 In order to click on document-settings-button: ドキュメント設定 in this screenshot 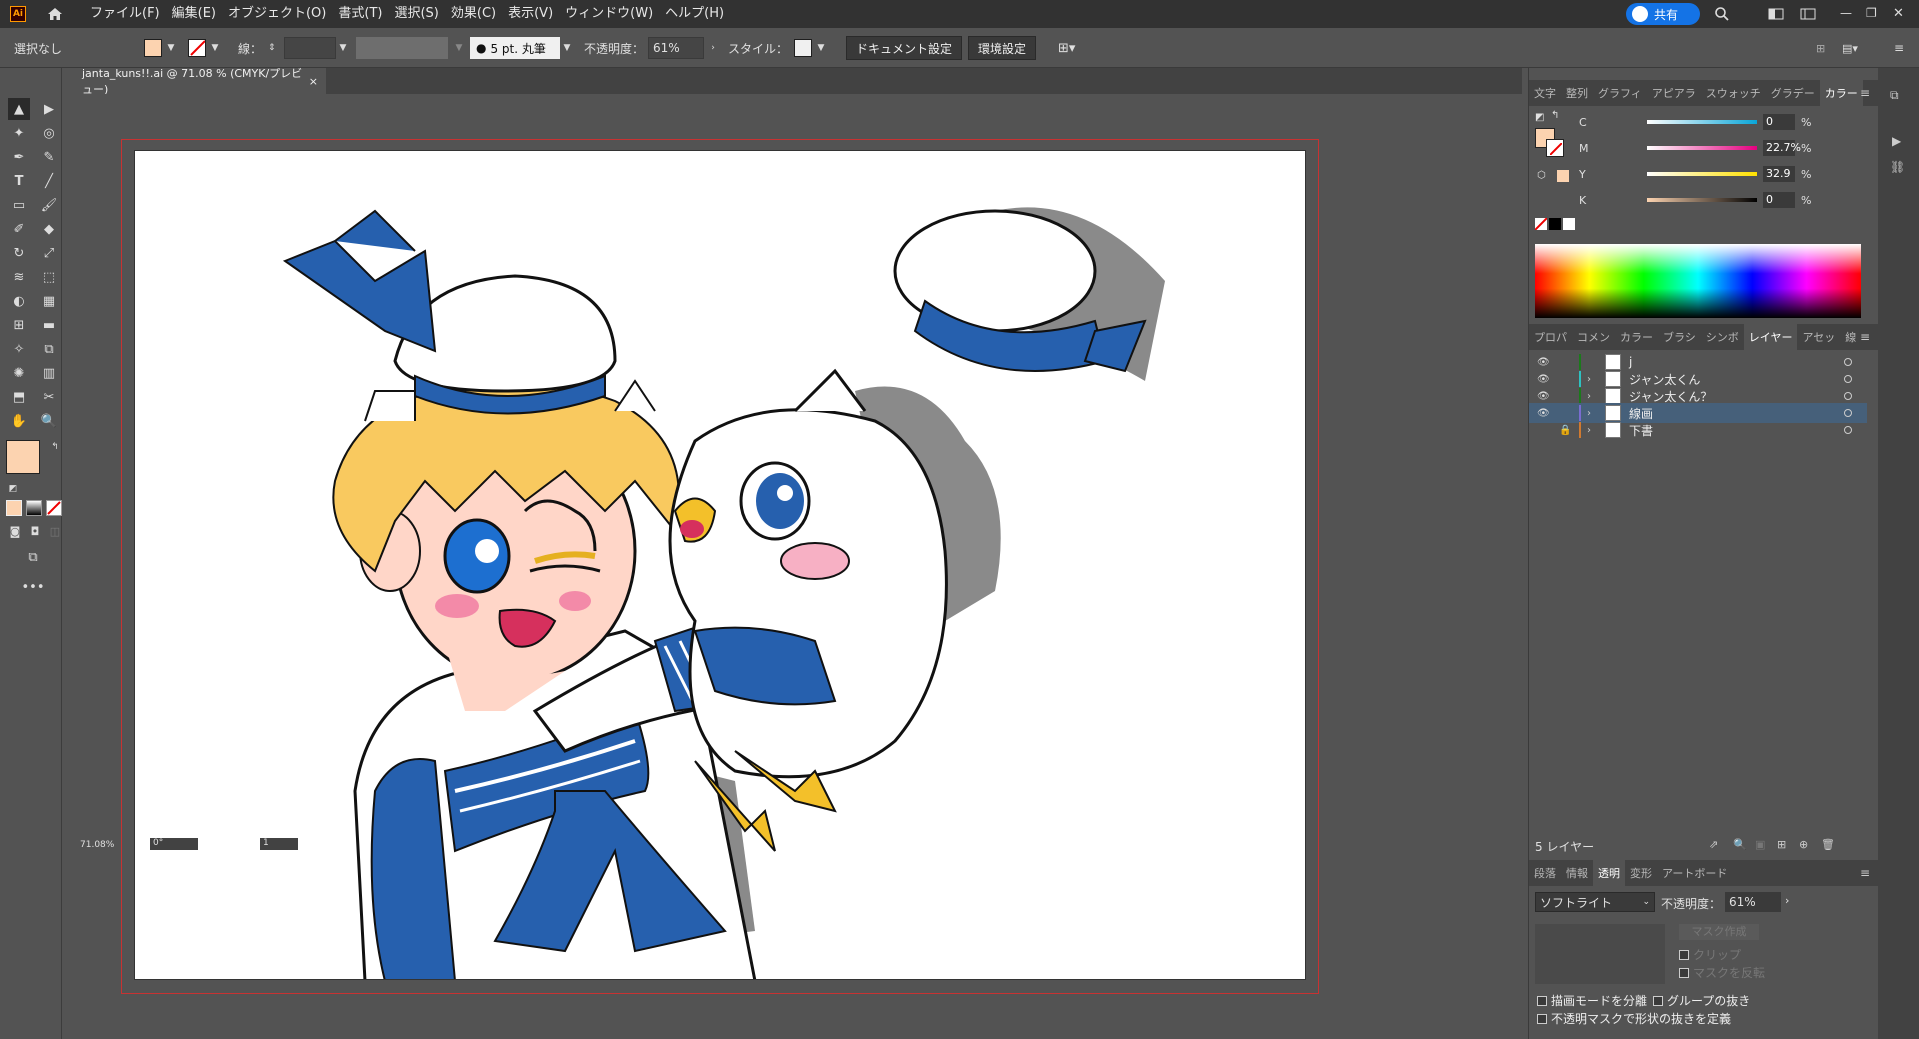, I will do `click(904, 48)`.